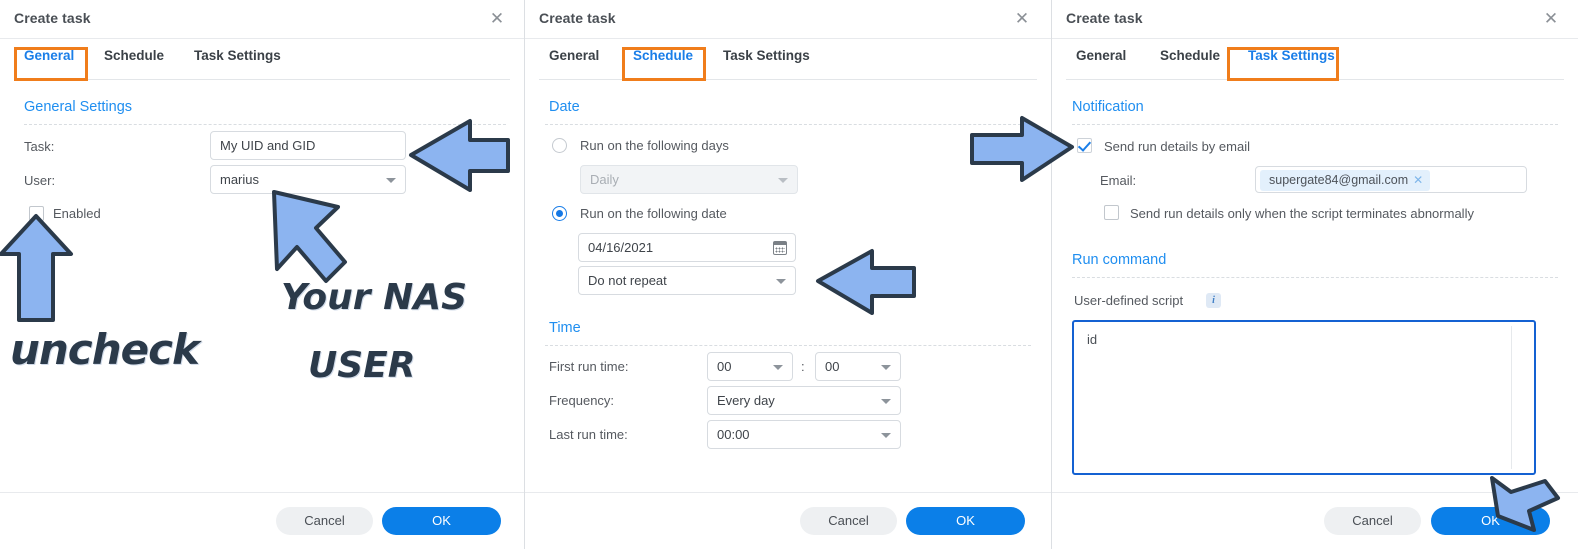 The width and height of the screenshot is (1578, 549). I want to click on label-task: Task:, so click(39, 146).